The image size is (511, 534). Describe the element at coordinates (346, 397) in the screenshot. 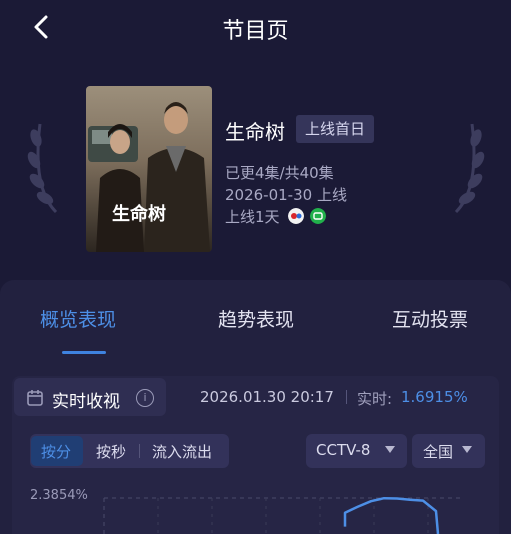

I see `divider` at that location.